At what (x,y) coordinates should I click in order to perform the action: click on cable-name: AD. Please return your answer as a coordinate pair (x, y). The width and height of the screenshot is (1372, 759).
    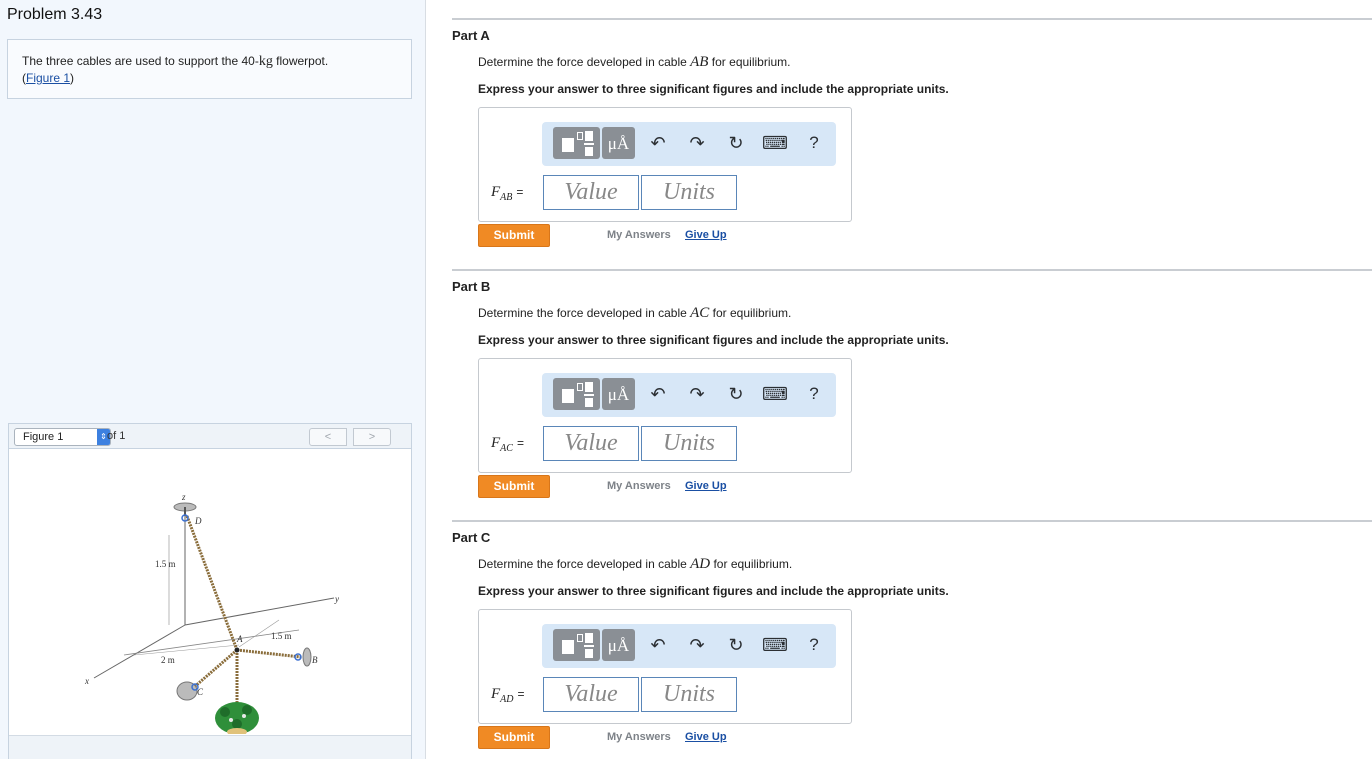
    Looking at the image, I should click on (700, 564).